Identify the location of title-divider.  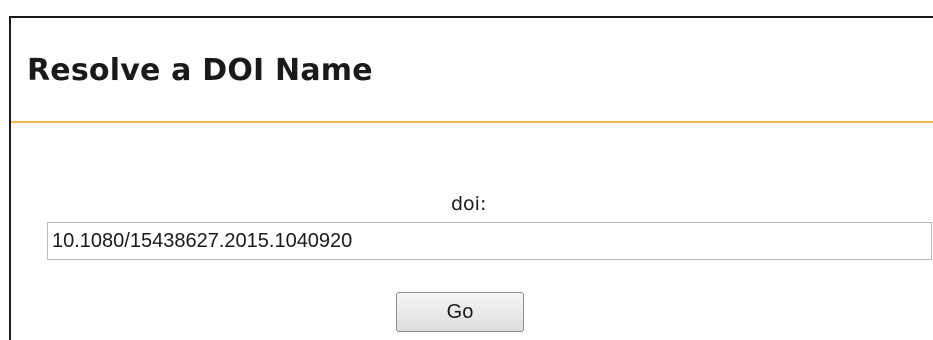
(472, 122).